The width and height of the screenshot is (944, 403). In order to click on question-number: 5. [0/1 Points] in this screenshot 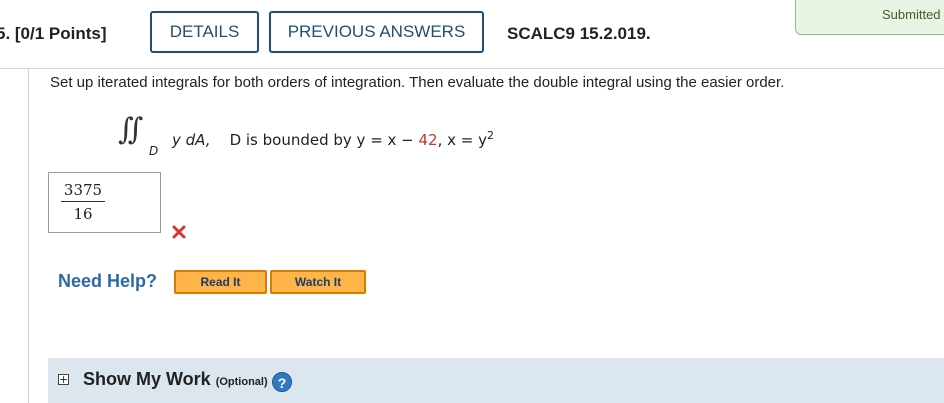, I will do `click(53, 33)`.